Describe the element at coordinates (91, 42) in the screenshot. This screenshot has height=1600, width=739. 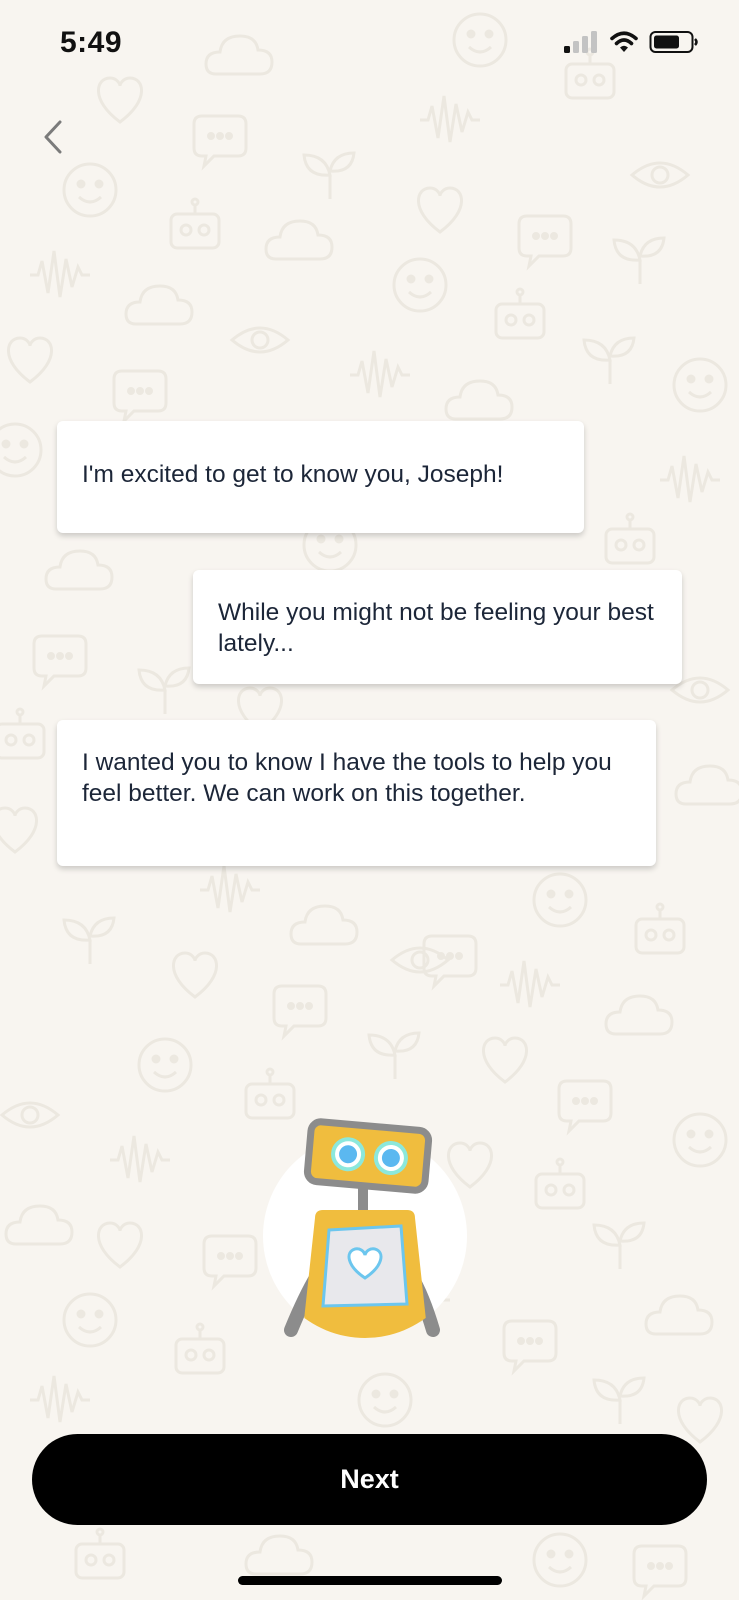
I see `status-time: 5:49` at that location.